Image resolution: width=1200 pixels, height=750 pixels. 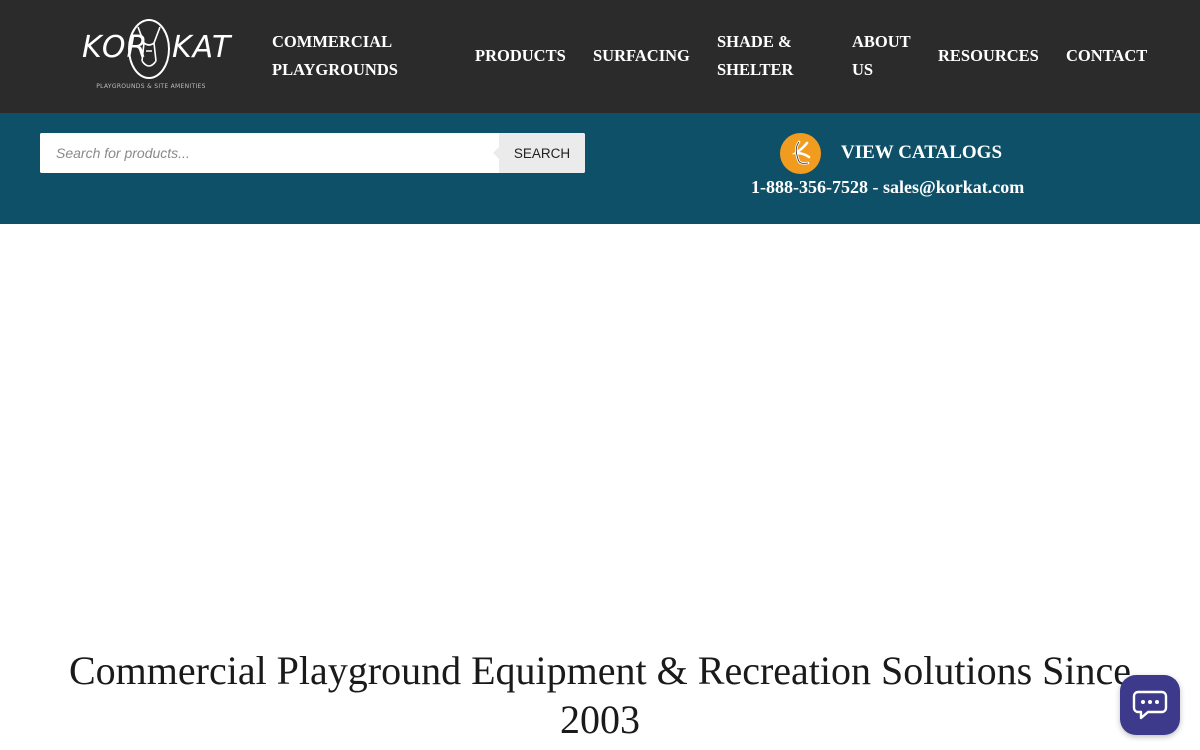 I want to click on logo-wordmark: KOR KAT, so click(x=155, y=49).